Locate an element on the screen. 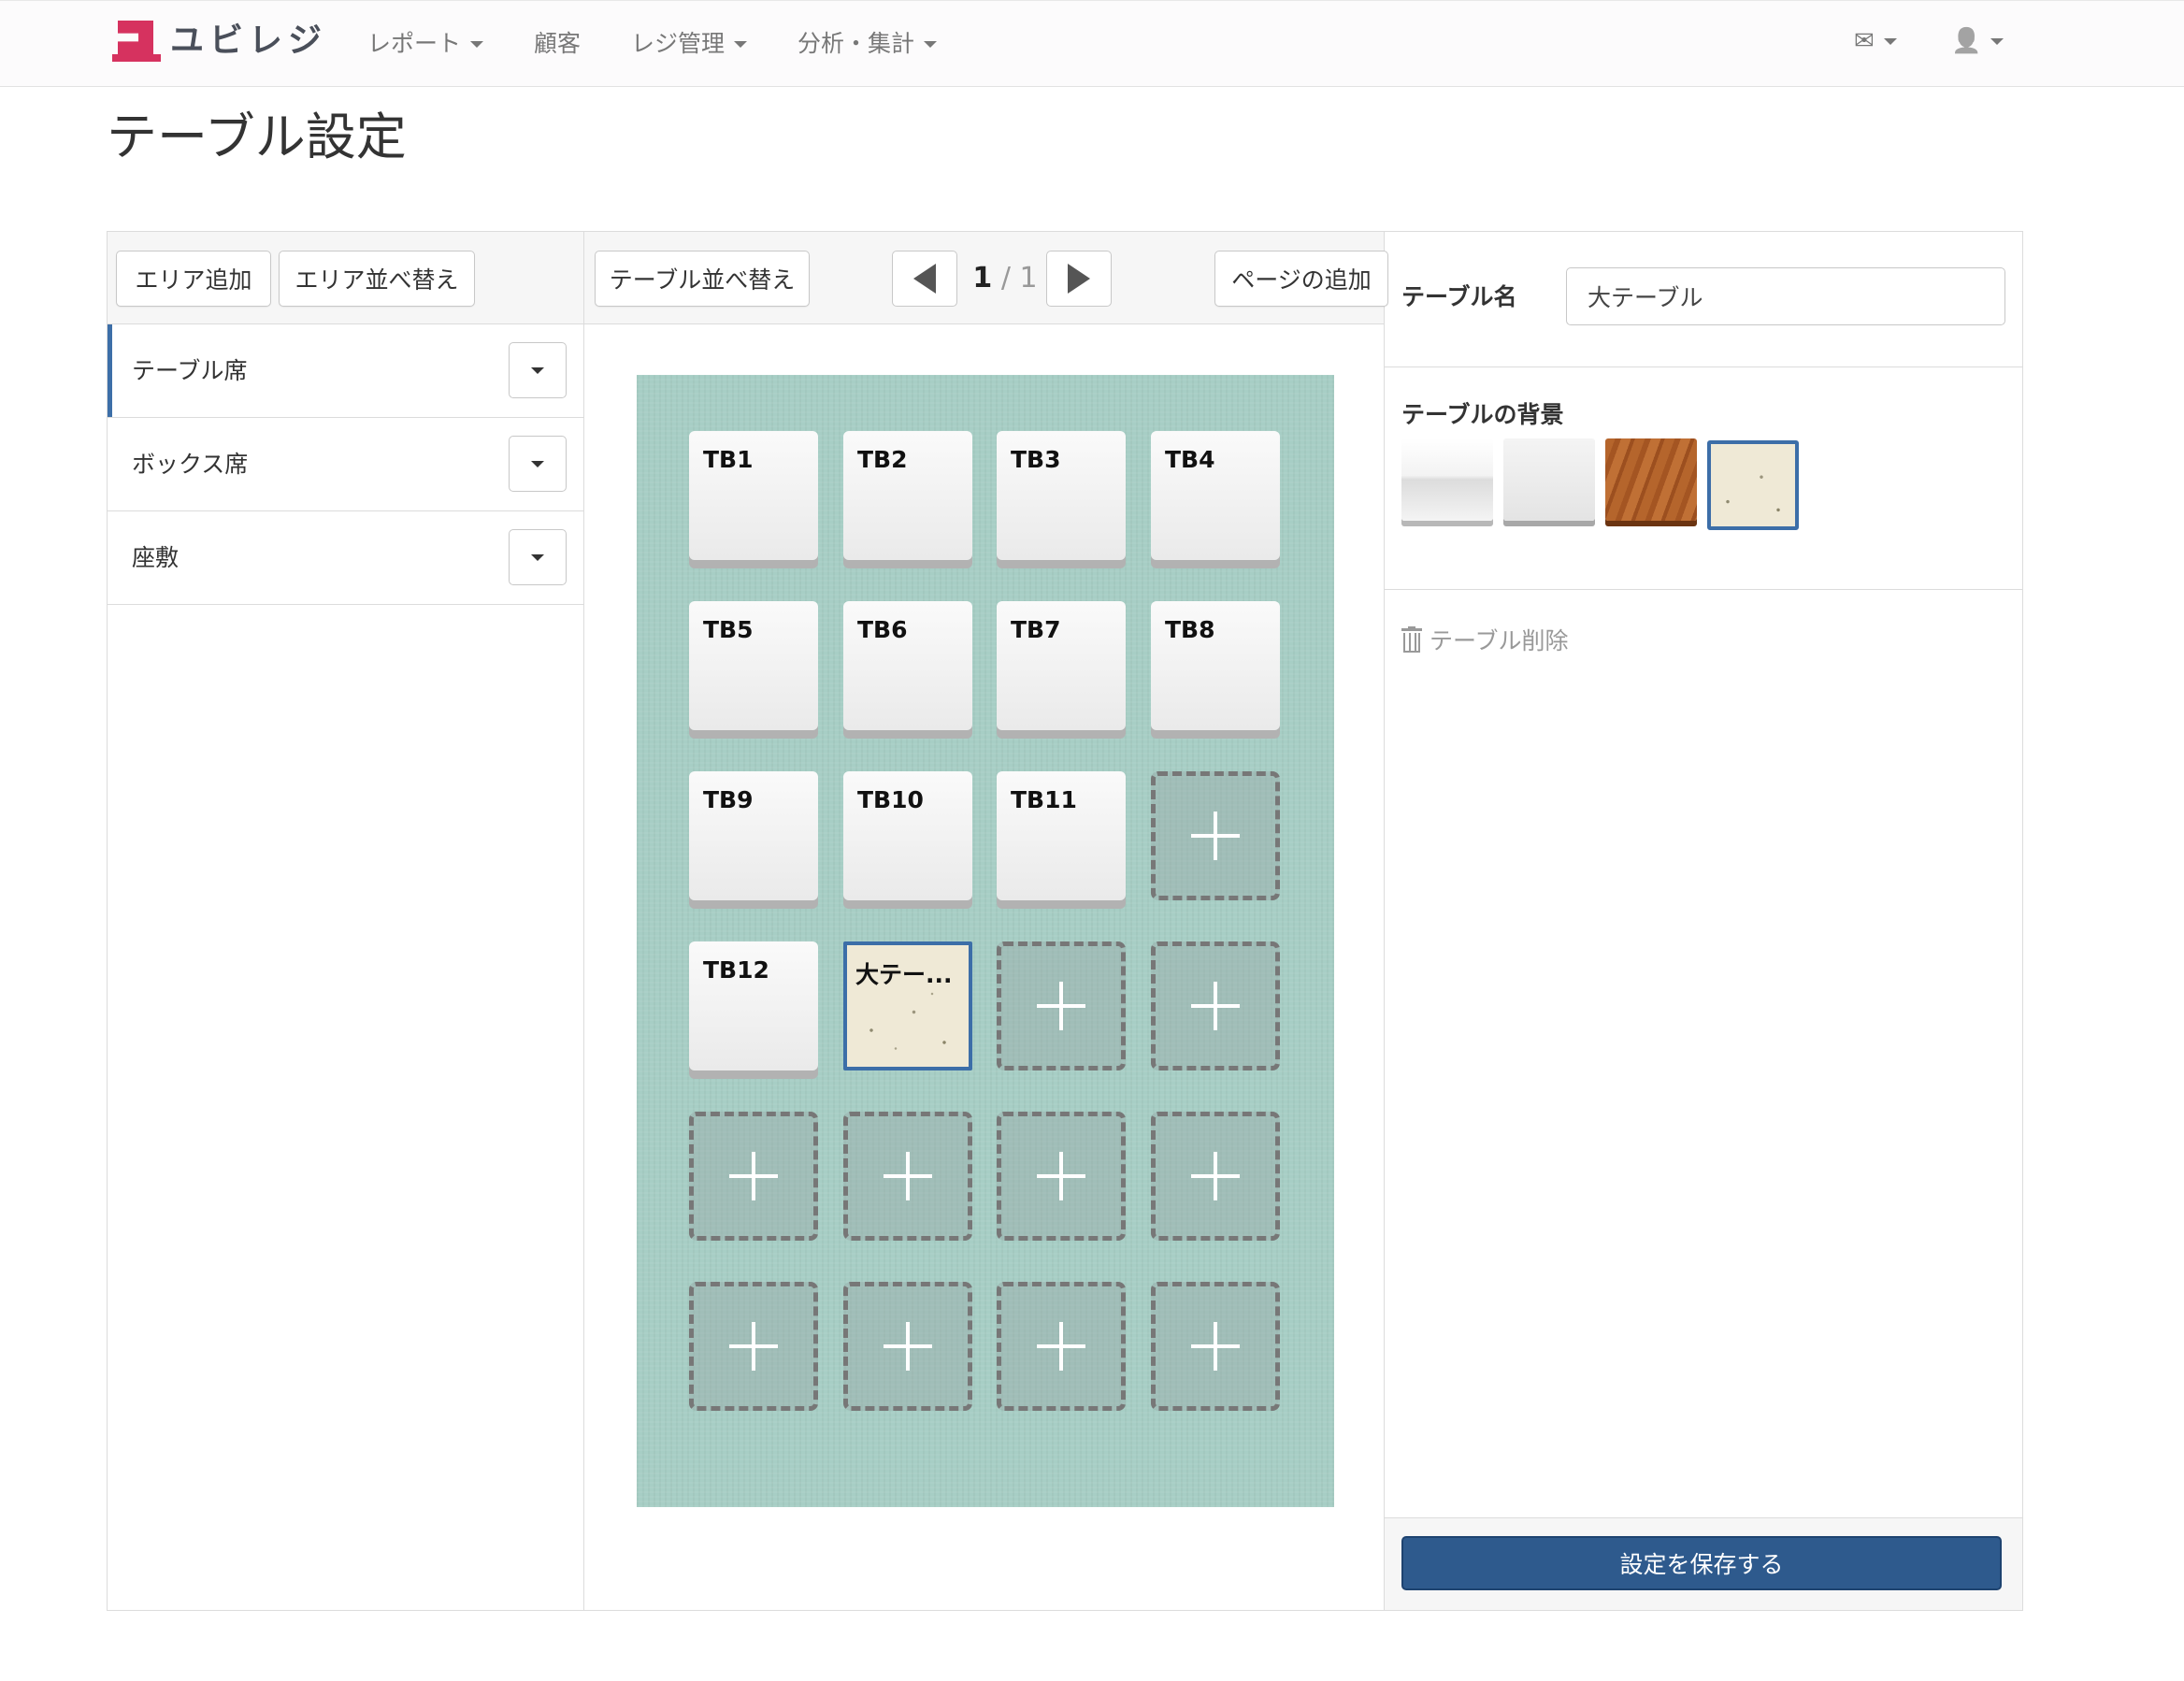 The image size is (2184, 1681). nav-reports-label: レポート is located at coordinates (414, 43).